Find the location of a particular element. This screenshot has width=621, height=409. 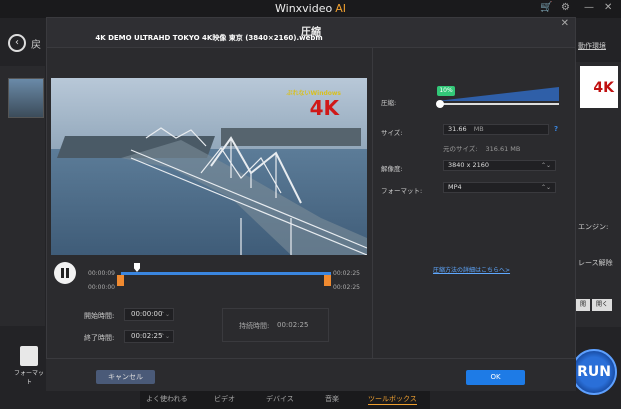

end-time-label: 終了時間: is located at coordinates (99, 338).